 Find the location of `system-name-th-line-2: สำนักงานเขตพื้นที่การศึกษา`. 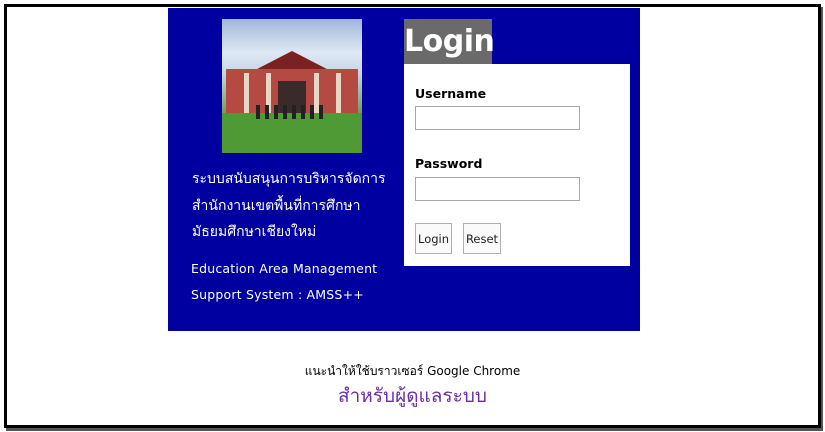

system-name-th-line-2: สำนักงานเขตพื้นที่การศึกษา is located at coordinates (276, 206).